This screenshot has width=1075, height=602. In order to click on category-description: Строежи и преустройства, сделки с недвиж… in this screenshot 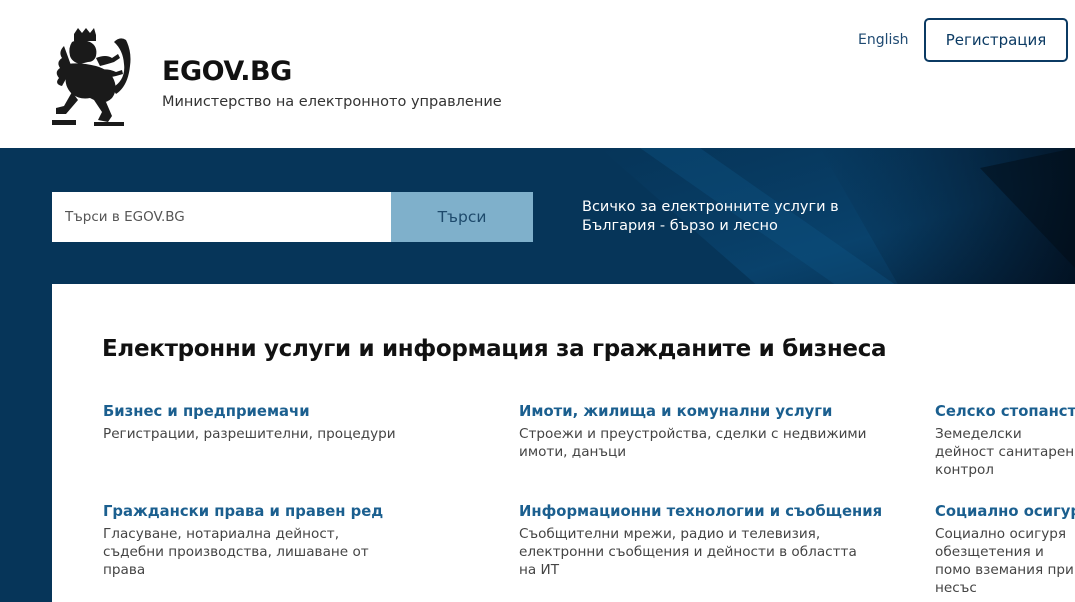, I will do `click(693, 443)`.